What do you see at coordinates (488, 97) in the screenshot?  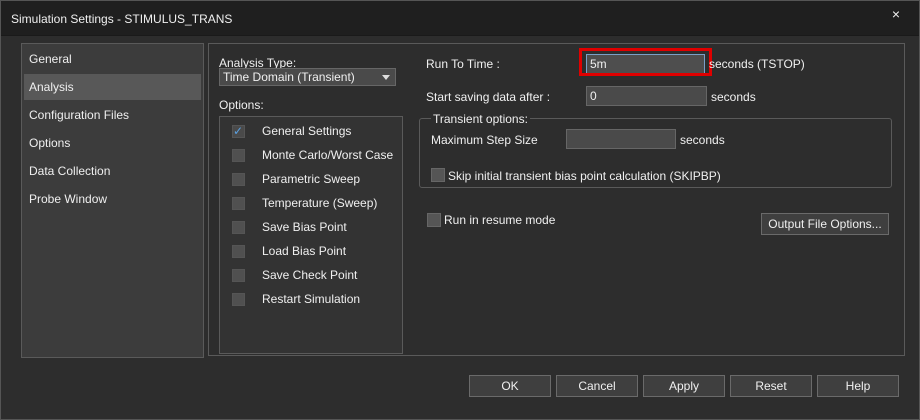 I see `start-saving-label: Start saving data after :` at bounding box center [488, 97].